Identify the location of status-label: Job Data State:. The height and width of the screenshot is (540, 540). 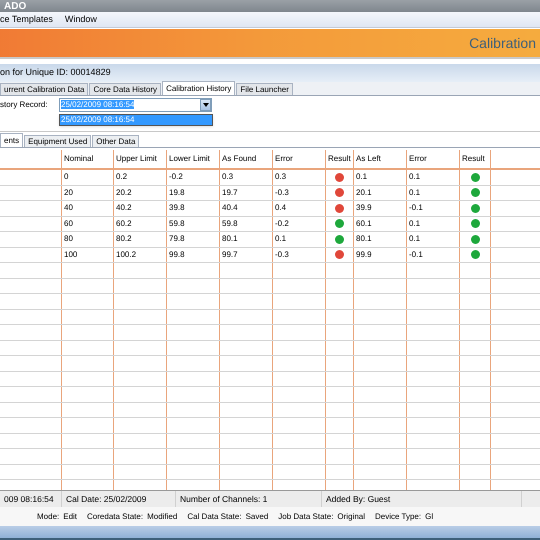
(306, 516).